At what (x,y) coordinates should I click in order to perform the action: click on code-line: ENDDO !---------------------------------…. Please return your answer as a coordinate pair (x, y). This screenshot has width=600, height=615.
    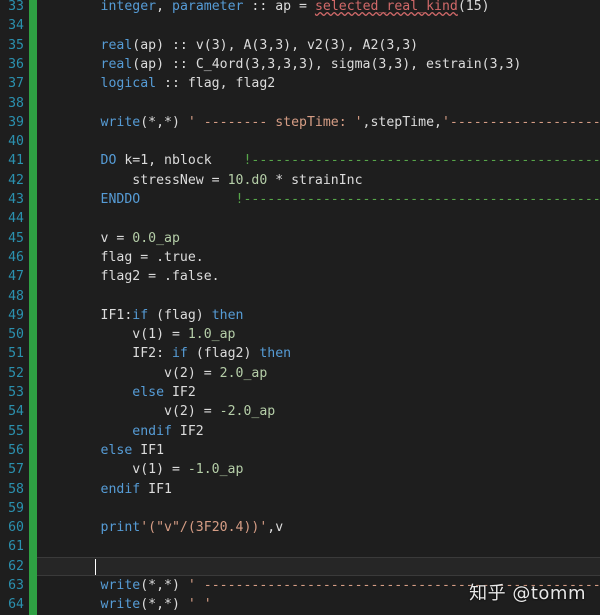
    Looking at the image, I should click on (318, 199).